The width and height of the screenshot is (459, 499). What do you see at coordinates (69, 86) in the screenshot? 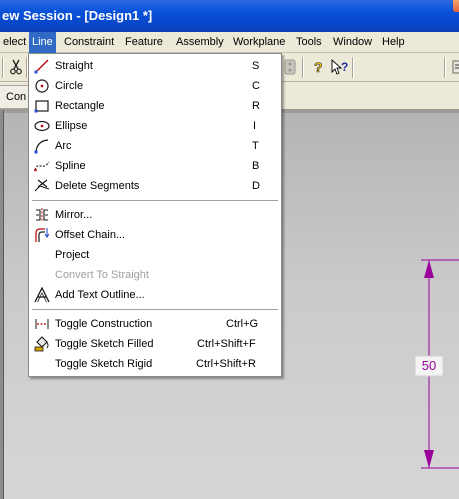
I see `menu-item-label: Circle` at bounding box center [69, 86].